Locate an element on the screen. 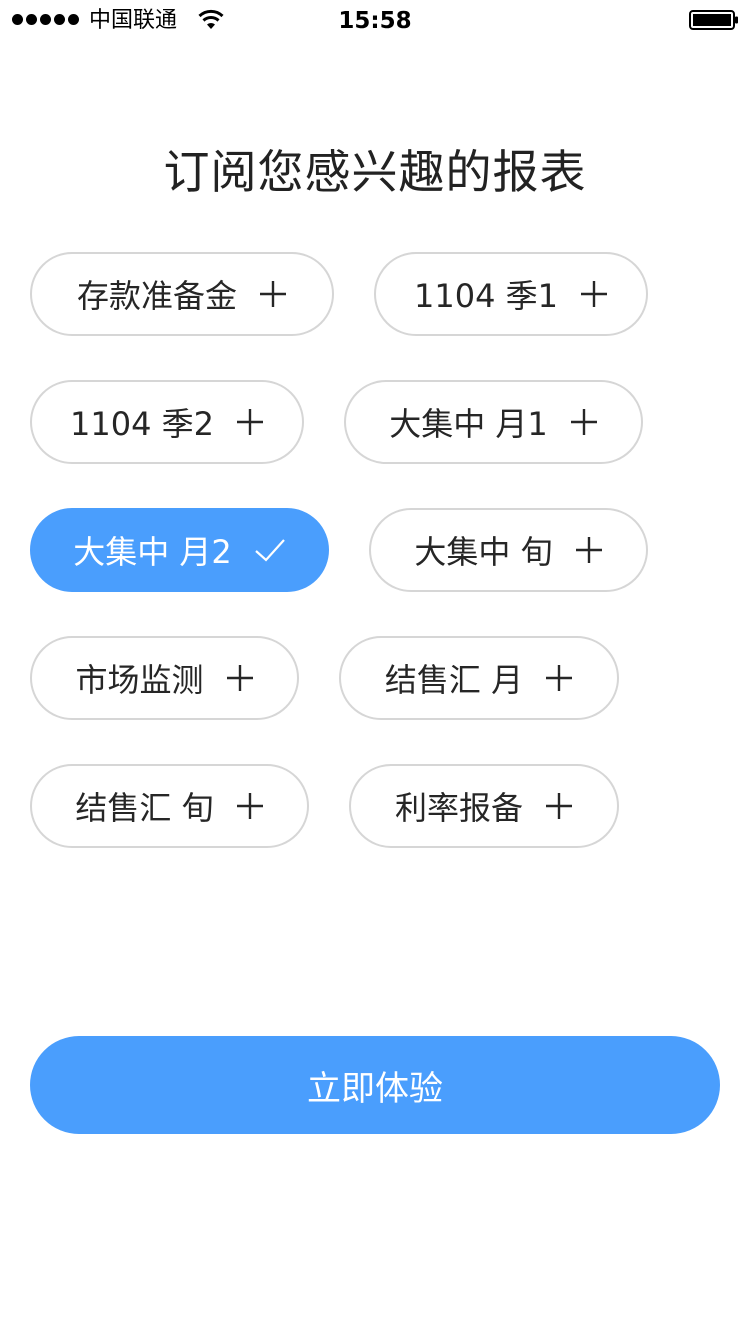  chip-label: 利率报备 is located at coordinates (458, 808).